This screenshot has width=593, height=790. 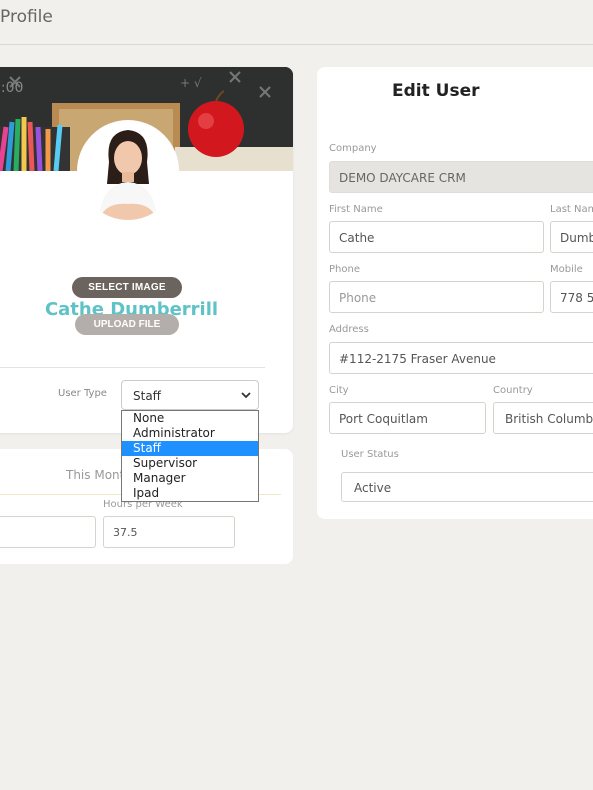 I want to click on mobile-field: 778 51, so click(x=571, y=297).